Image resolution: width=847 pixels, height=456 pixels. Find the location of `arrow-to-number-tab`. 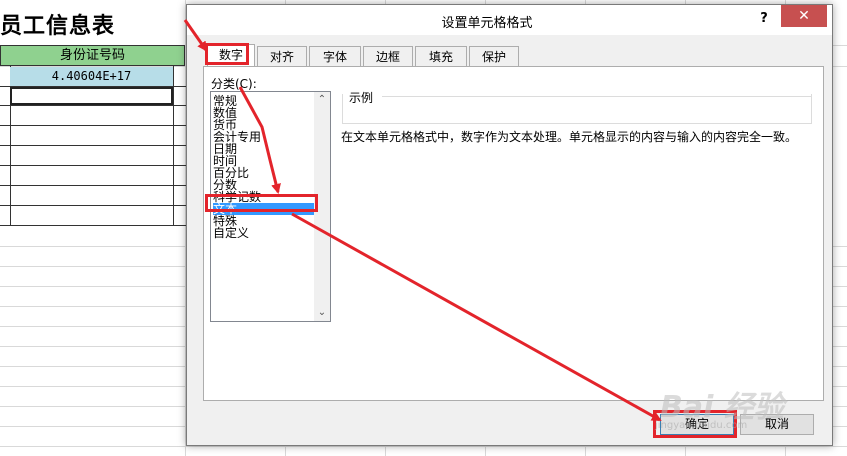

arrow-to-number-tab is located at coordinates (195, 35).